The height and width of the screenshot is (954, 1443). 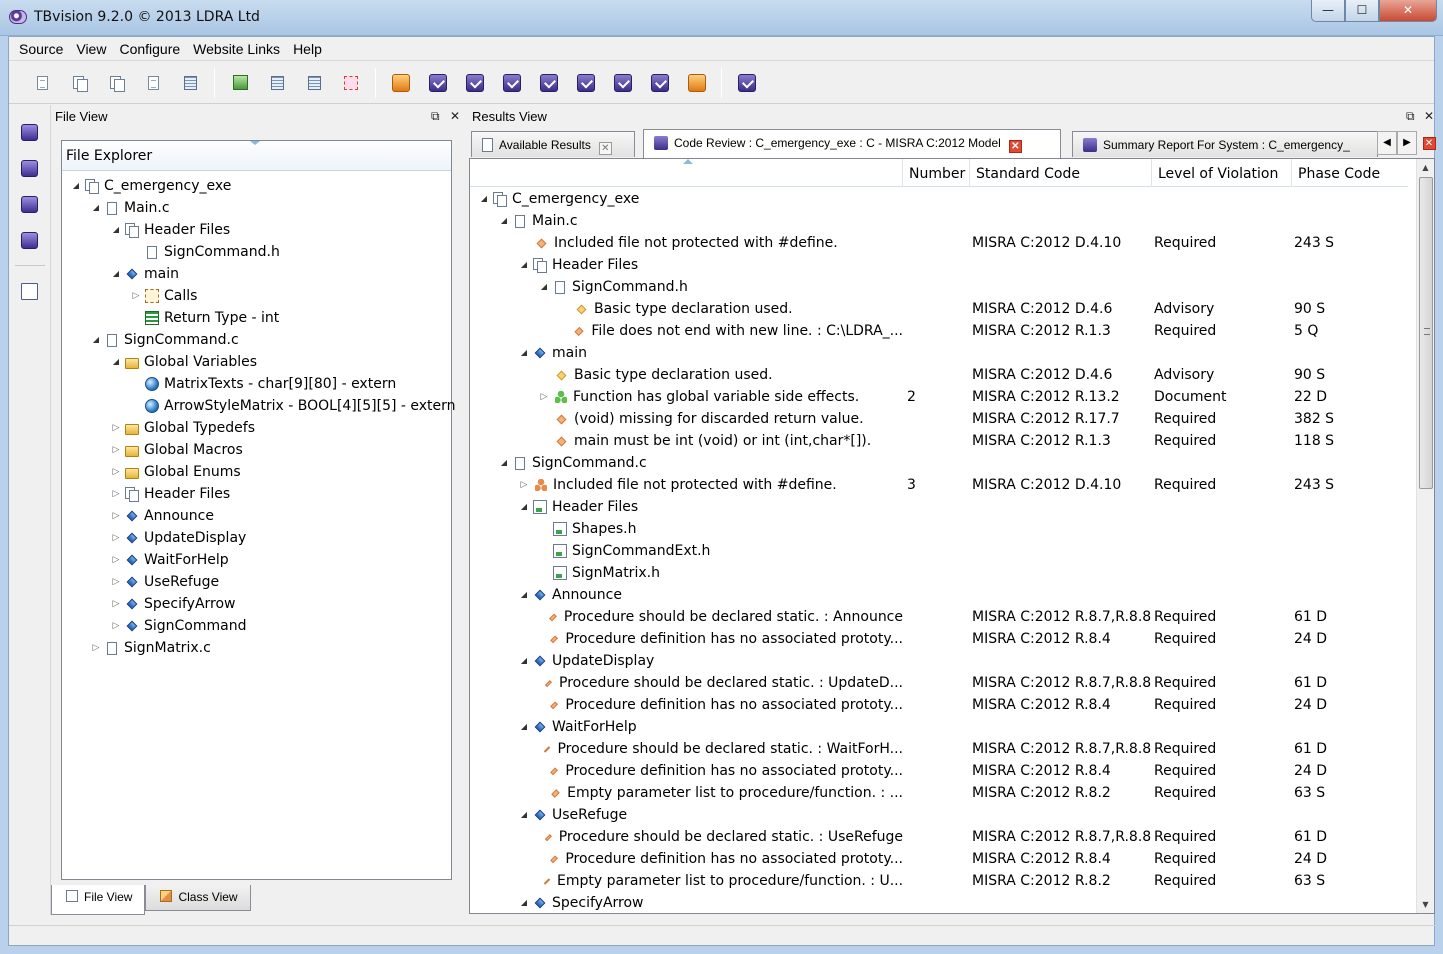 What do you see at coordinates (98, 900) in the screenshot?
I see `tab-file-view: File View` at bounding box center [98, 900].